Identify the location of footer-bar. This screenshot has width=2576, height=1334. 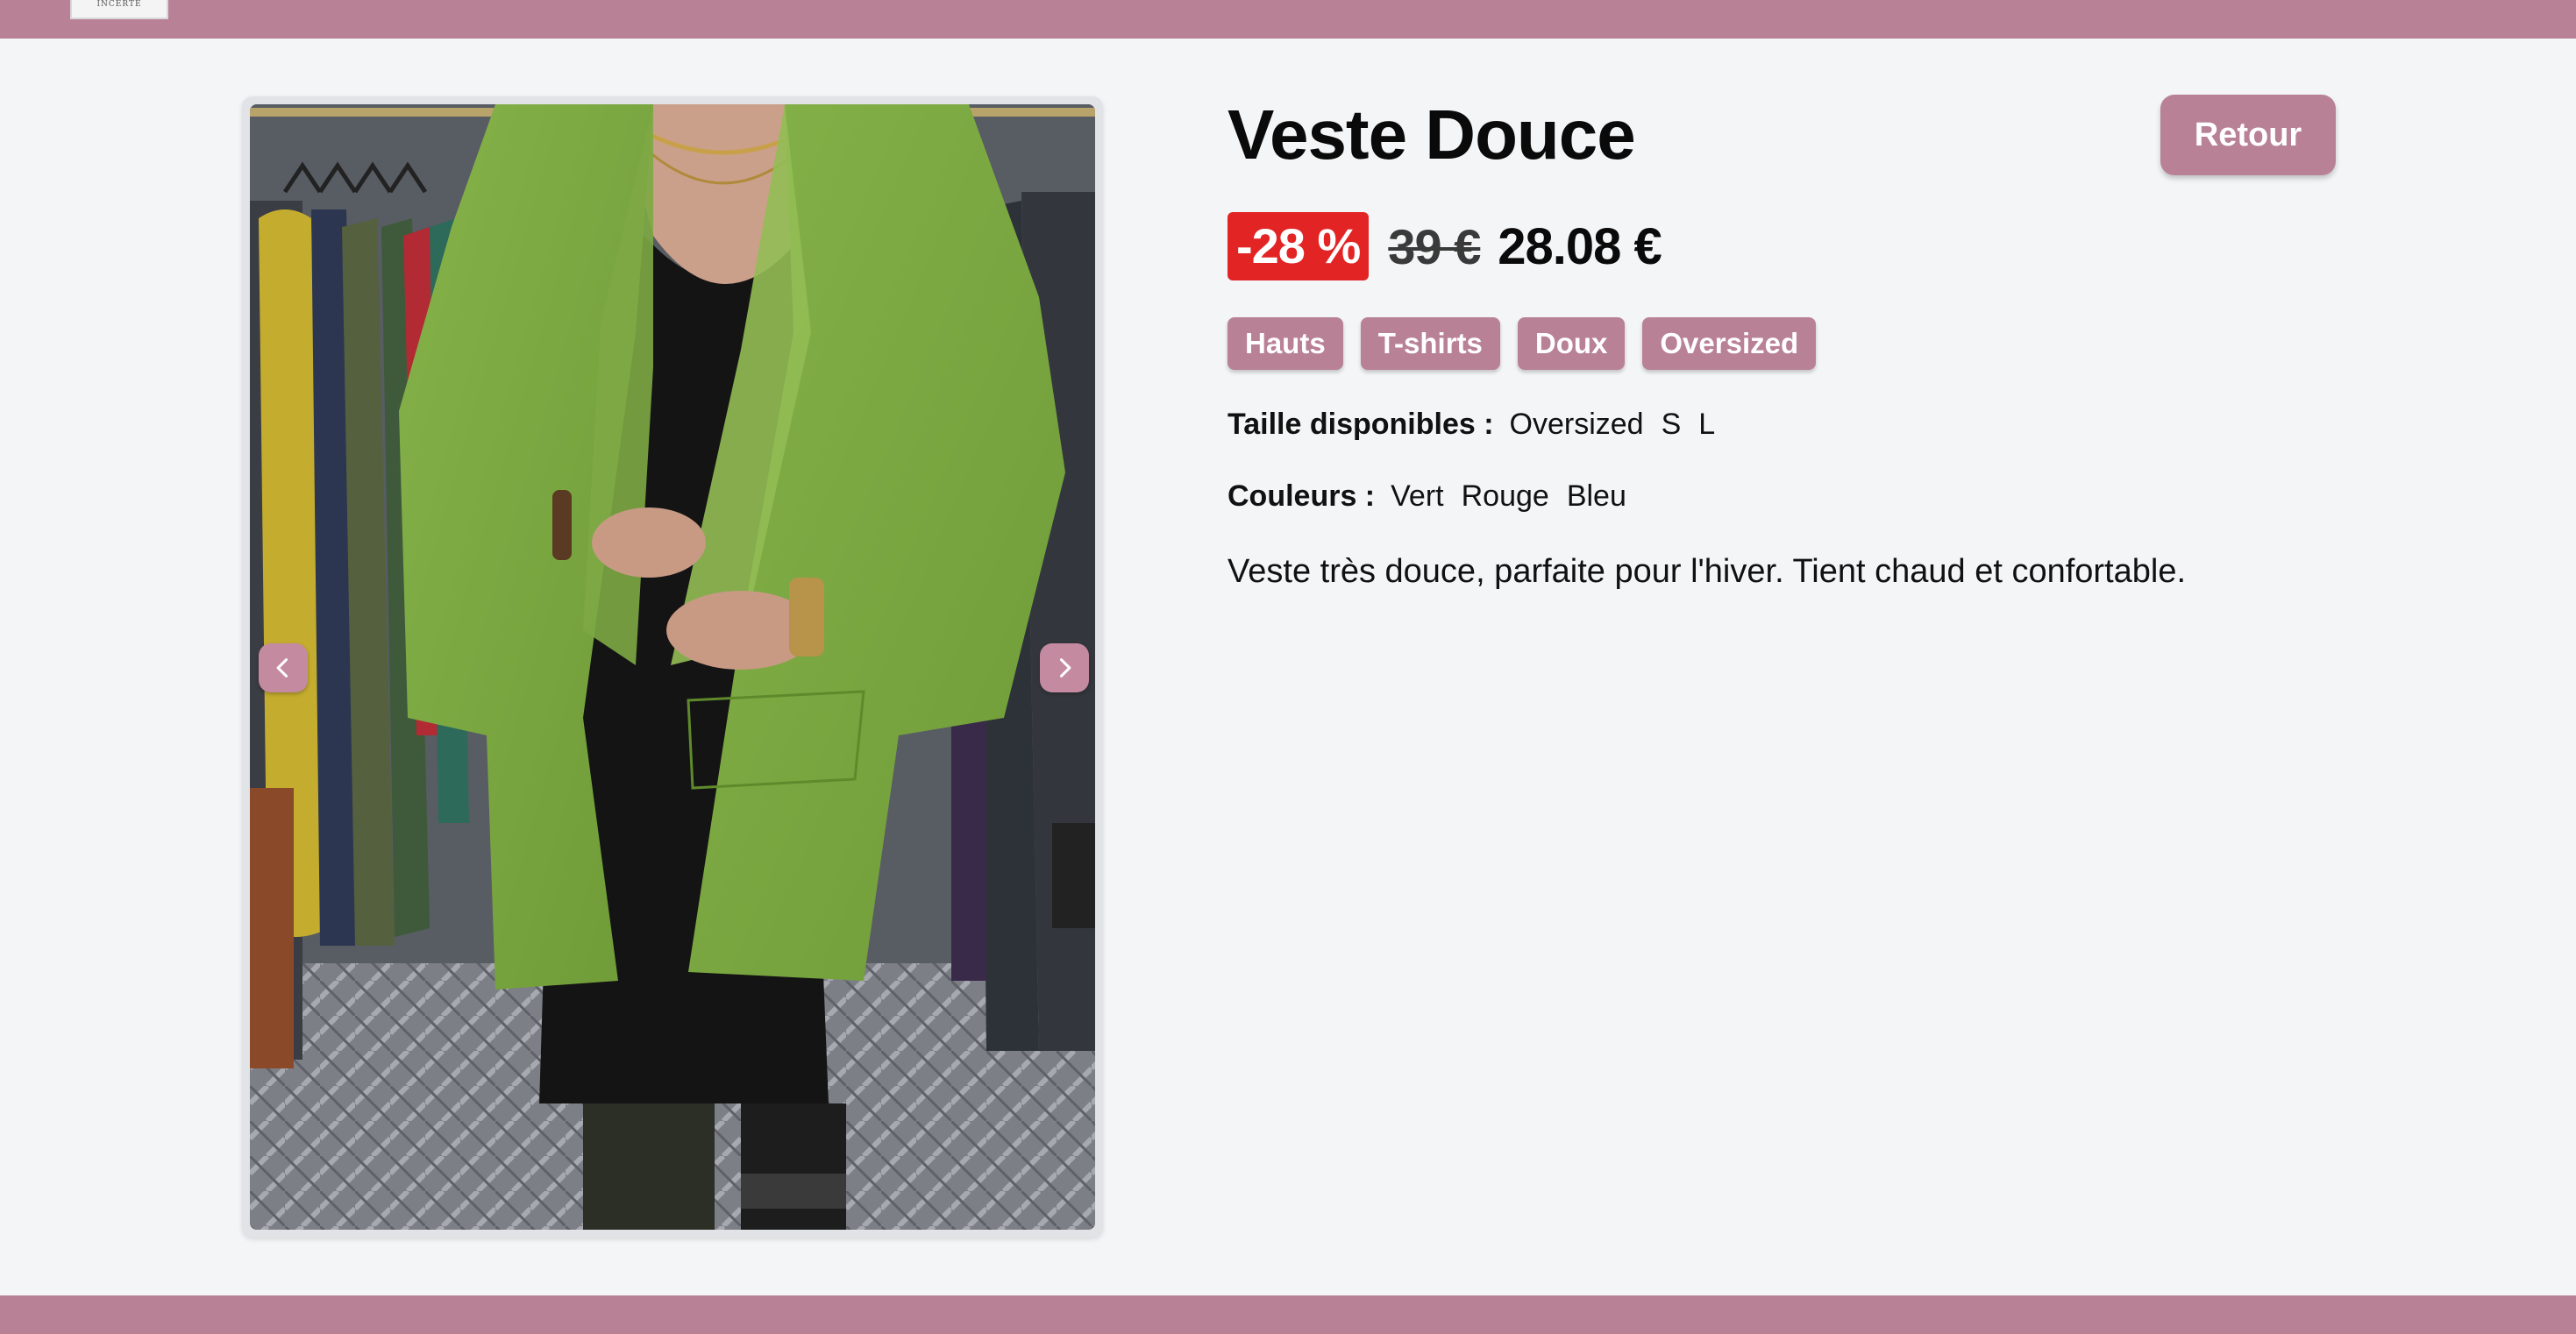
(1288, 1314).